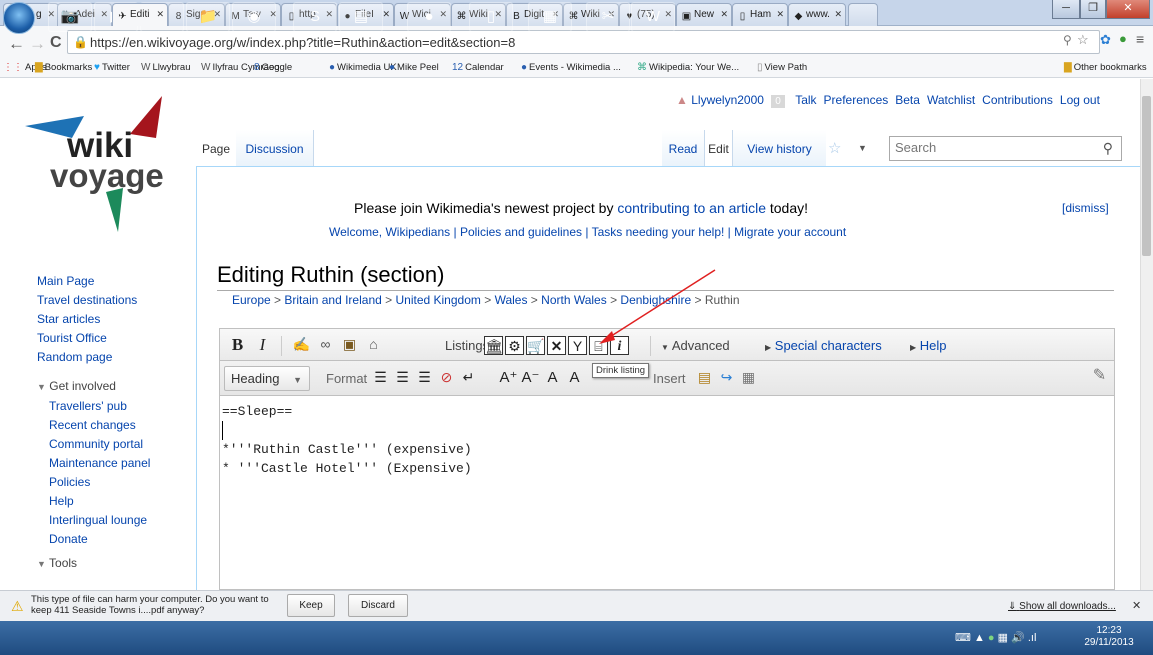 The image size is (1153, 655). Describe the element at coordinates (468, 377) in the screenshot. I see `newline-icon: ↵` at that location.